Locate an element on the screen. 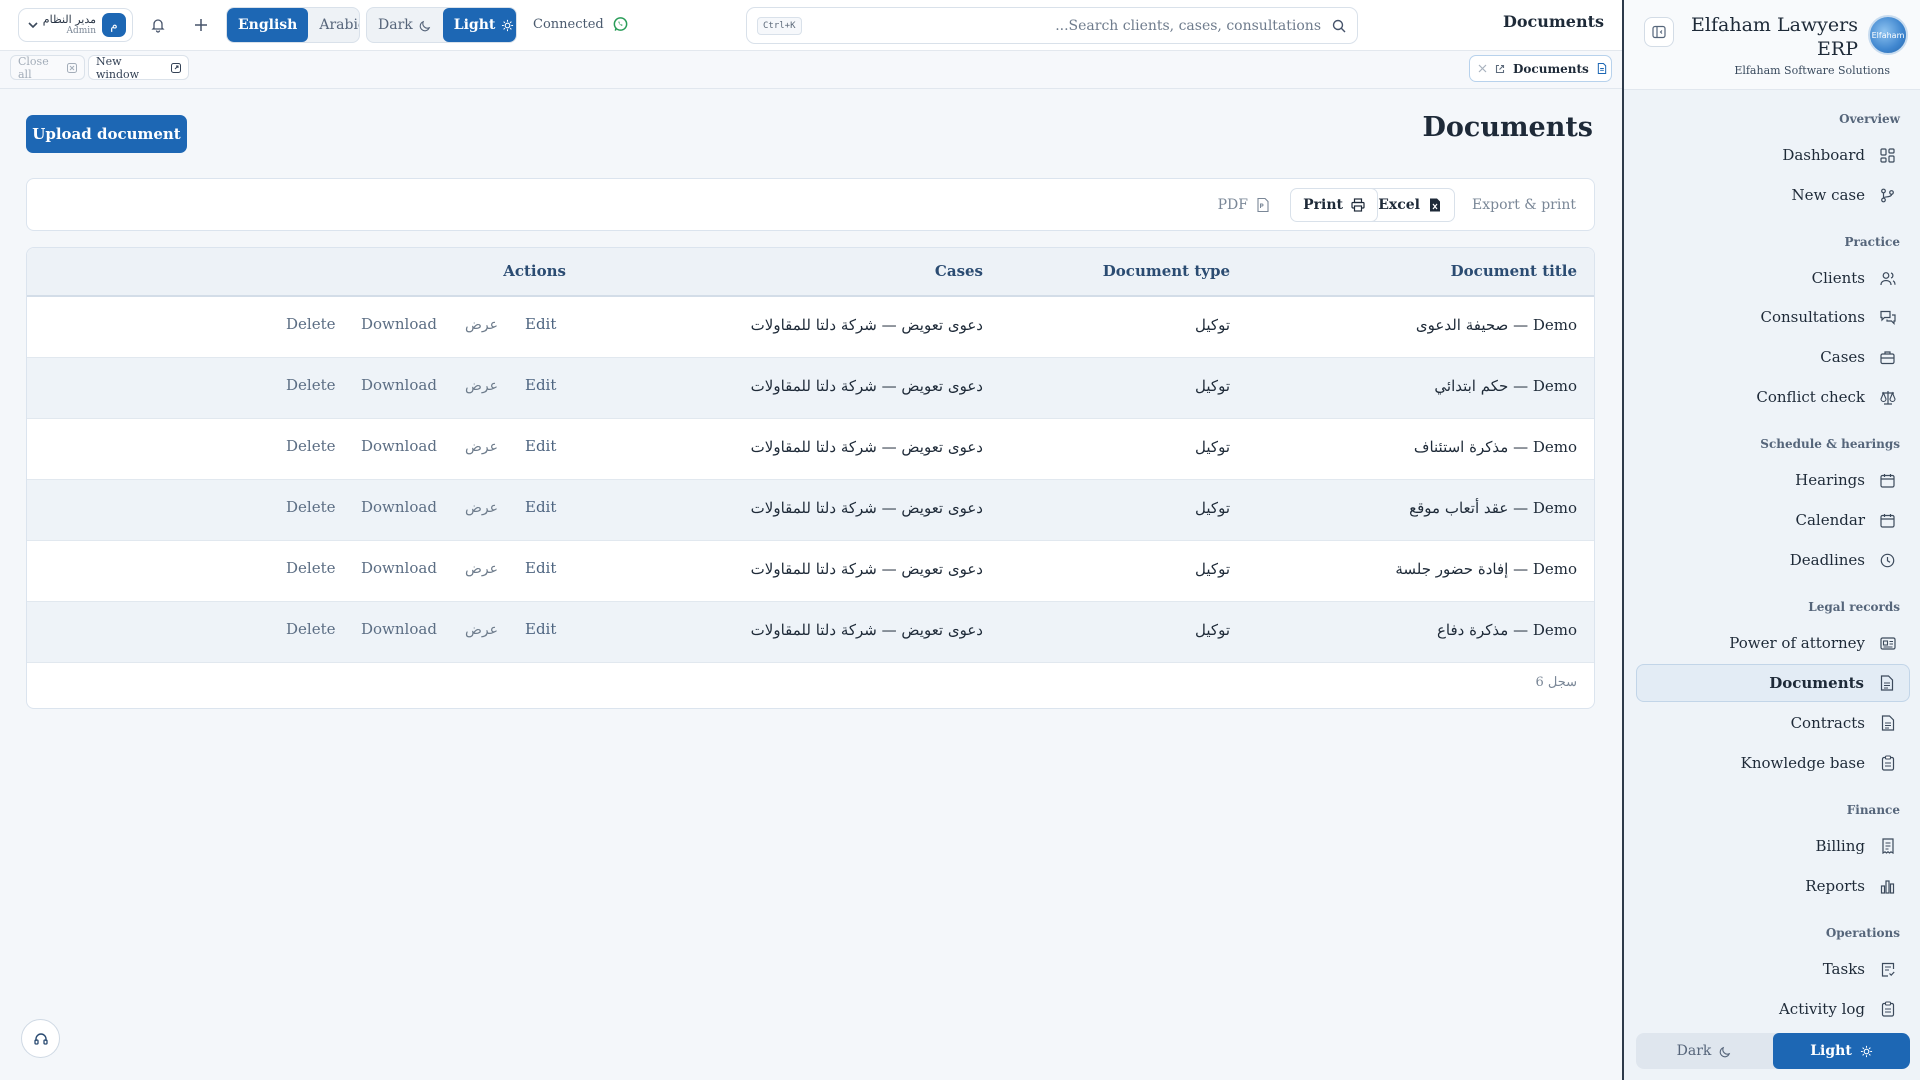  language-english: English is located at coordinates (268, 25).